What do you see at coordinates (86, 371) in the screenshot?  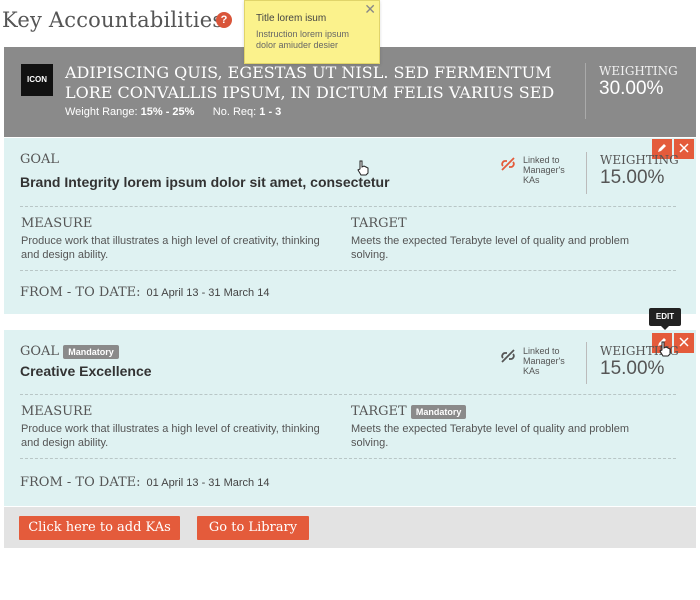 I see `goal-title: Creative Excellence` at bounding box center [86, 371].